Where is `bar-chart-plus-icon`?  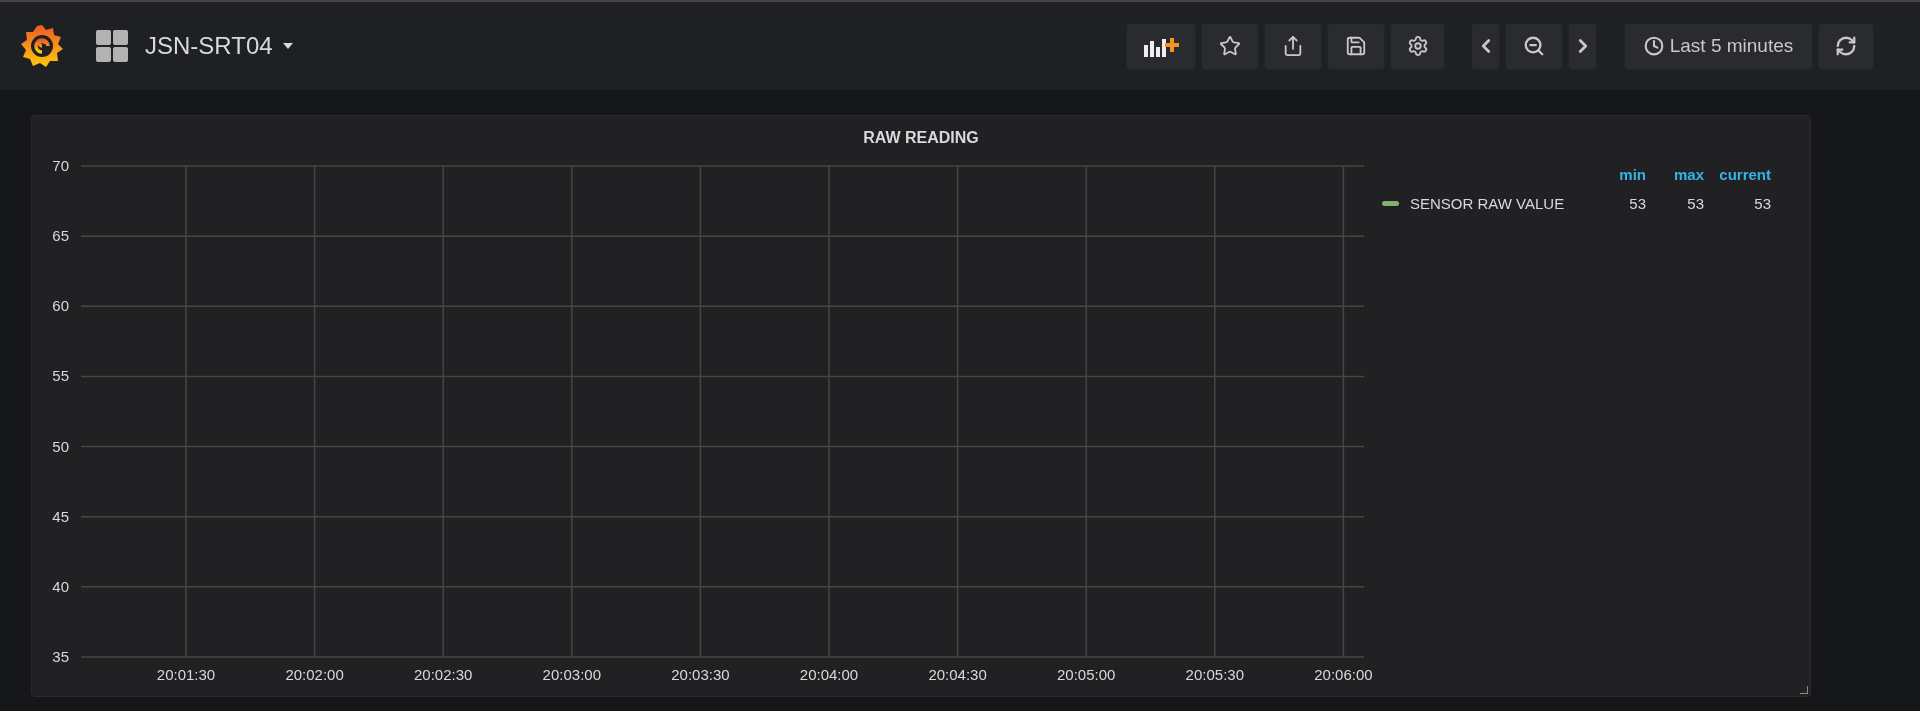
bar-chart-plus-icon is located at coordinates (1161, 46).